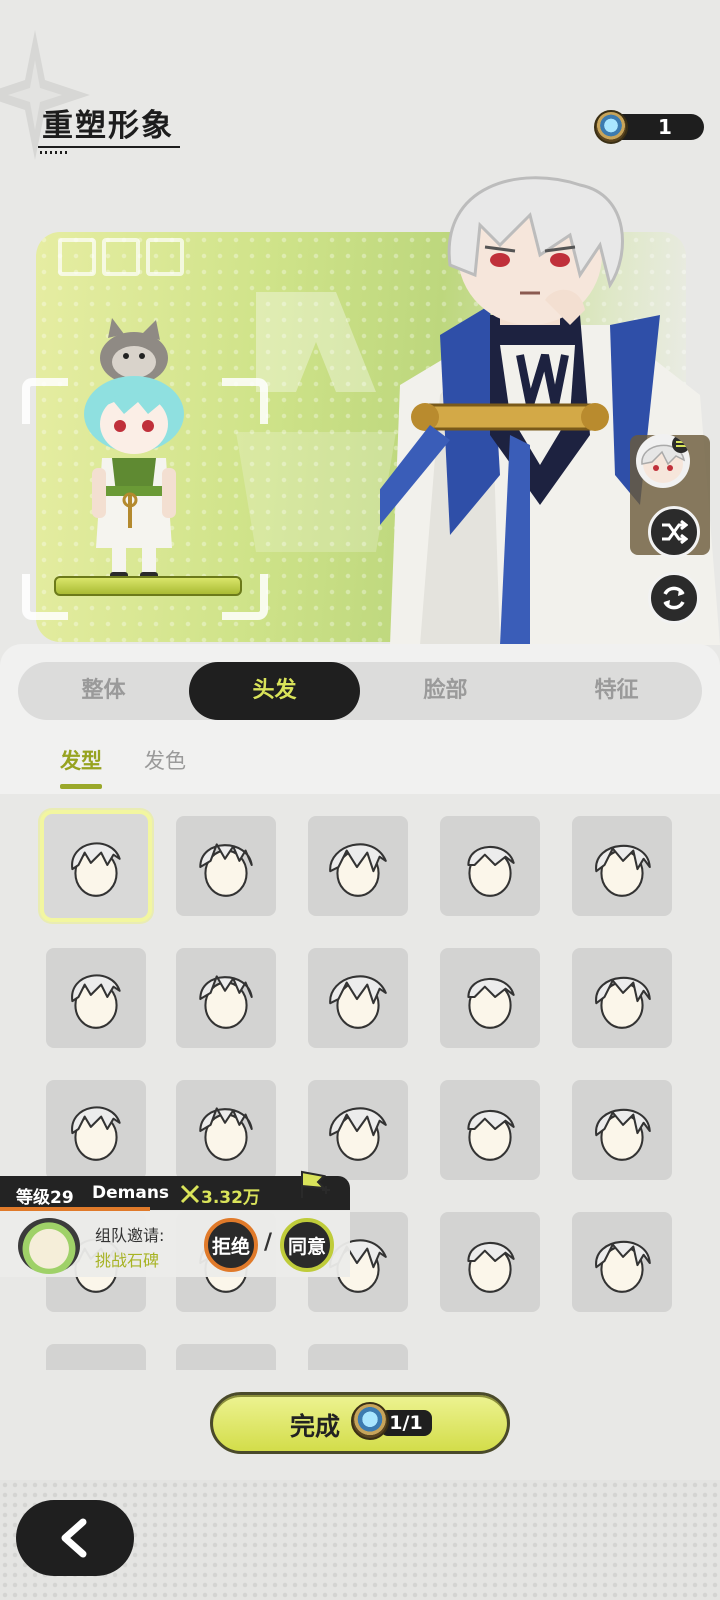  I want to click on tab-overall: 整体, so click(103, 691).